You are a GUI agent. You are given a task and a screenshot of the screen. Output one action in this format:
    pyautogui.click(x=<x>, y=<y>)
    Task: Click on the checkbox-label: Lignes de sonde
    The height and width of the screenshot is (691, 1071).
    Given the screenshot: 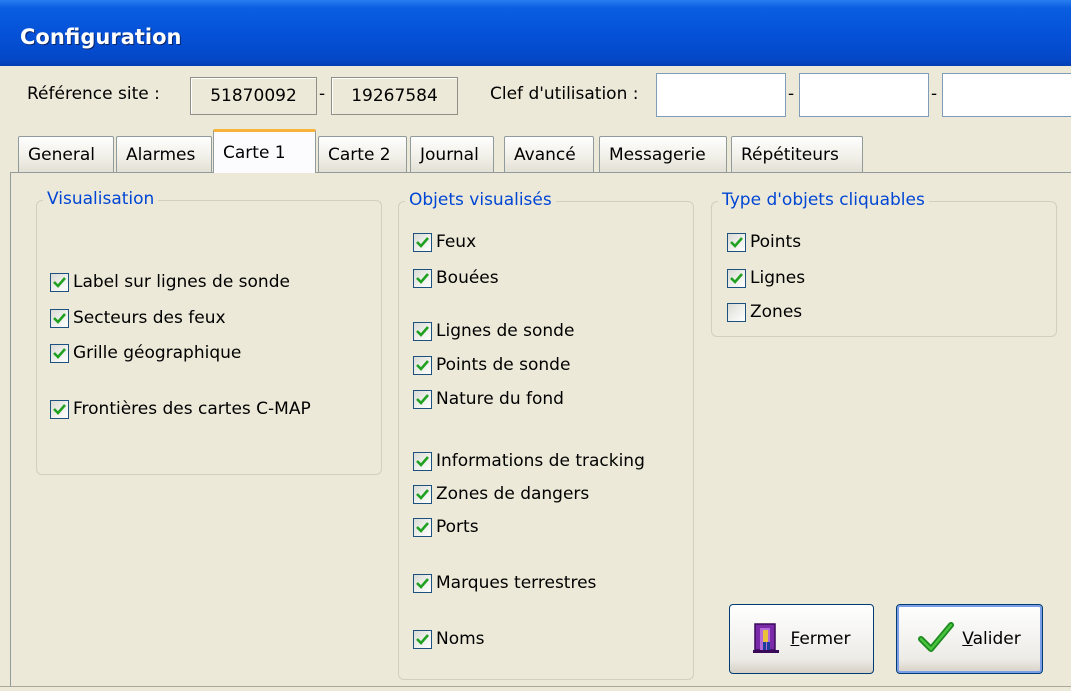 What is the action you would take?
    pyautogui.click(x=505, y=331)
    